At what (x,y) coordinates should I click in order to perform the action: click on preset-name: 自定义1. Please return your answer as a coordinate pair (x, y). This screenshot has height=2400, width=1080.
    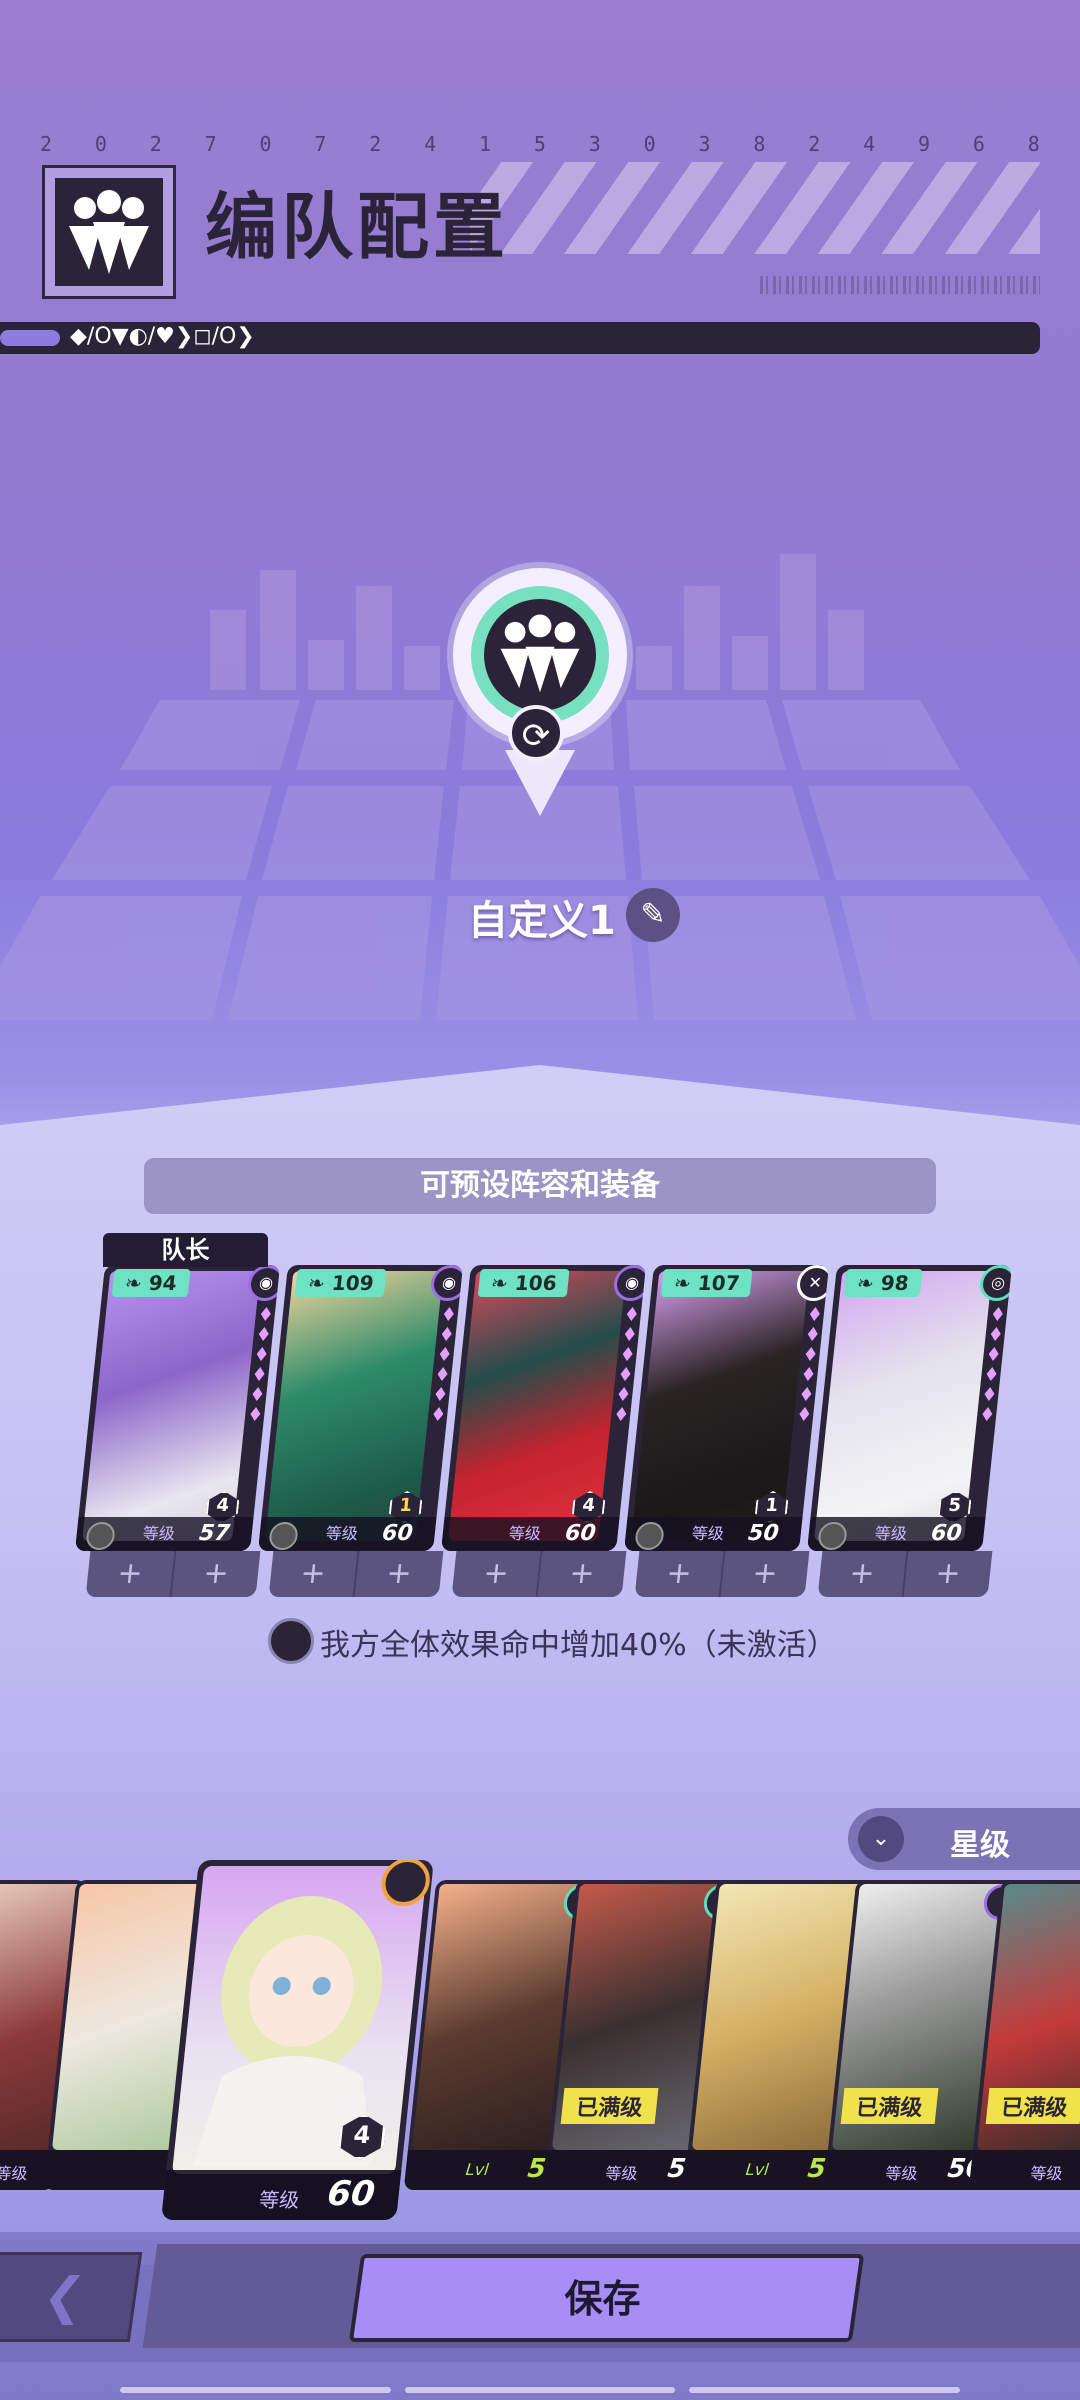
    Looking at the image, I should click on (542, 921).